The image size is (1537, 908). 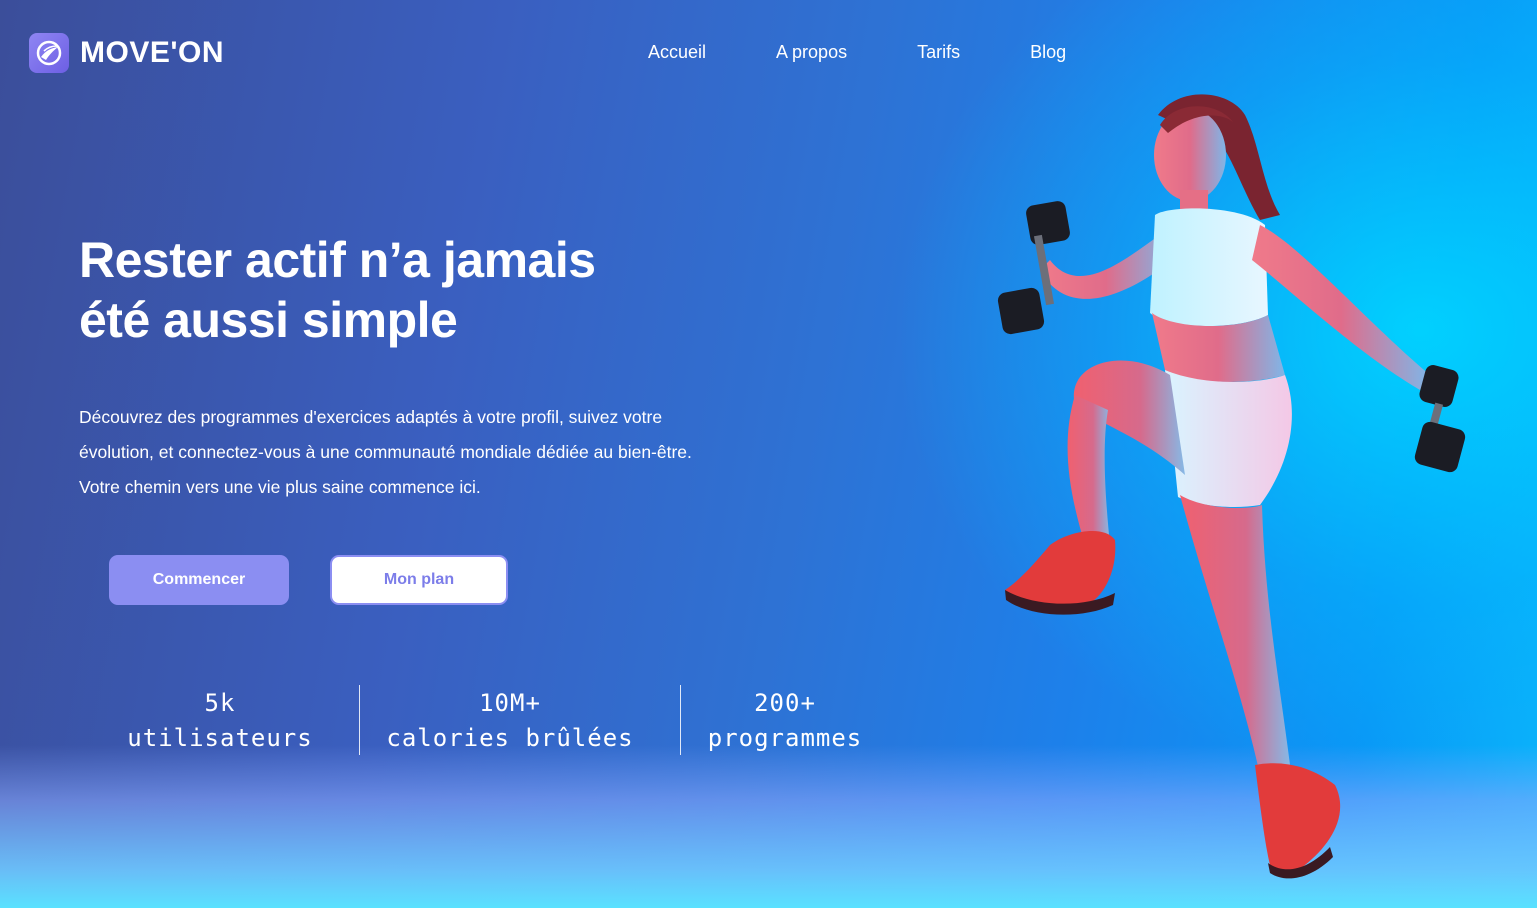 I want to click on stat-calories: 10M+ calories brûlées, so click(x=510, y=721).